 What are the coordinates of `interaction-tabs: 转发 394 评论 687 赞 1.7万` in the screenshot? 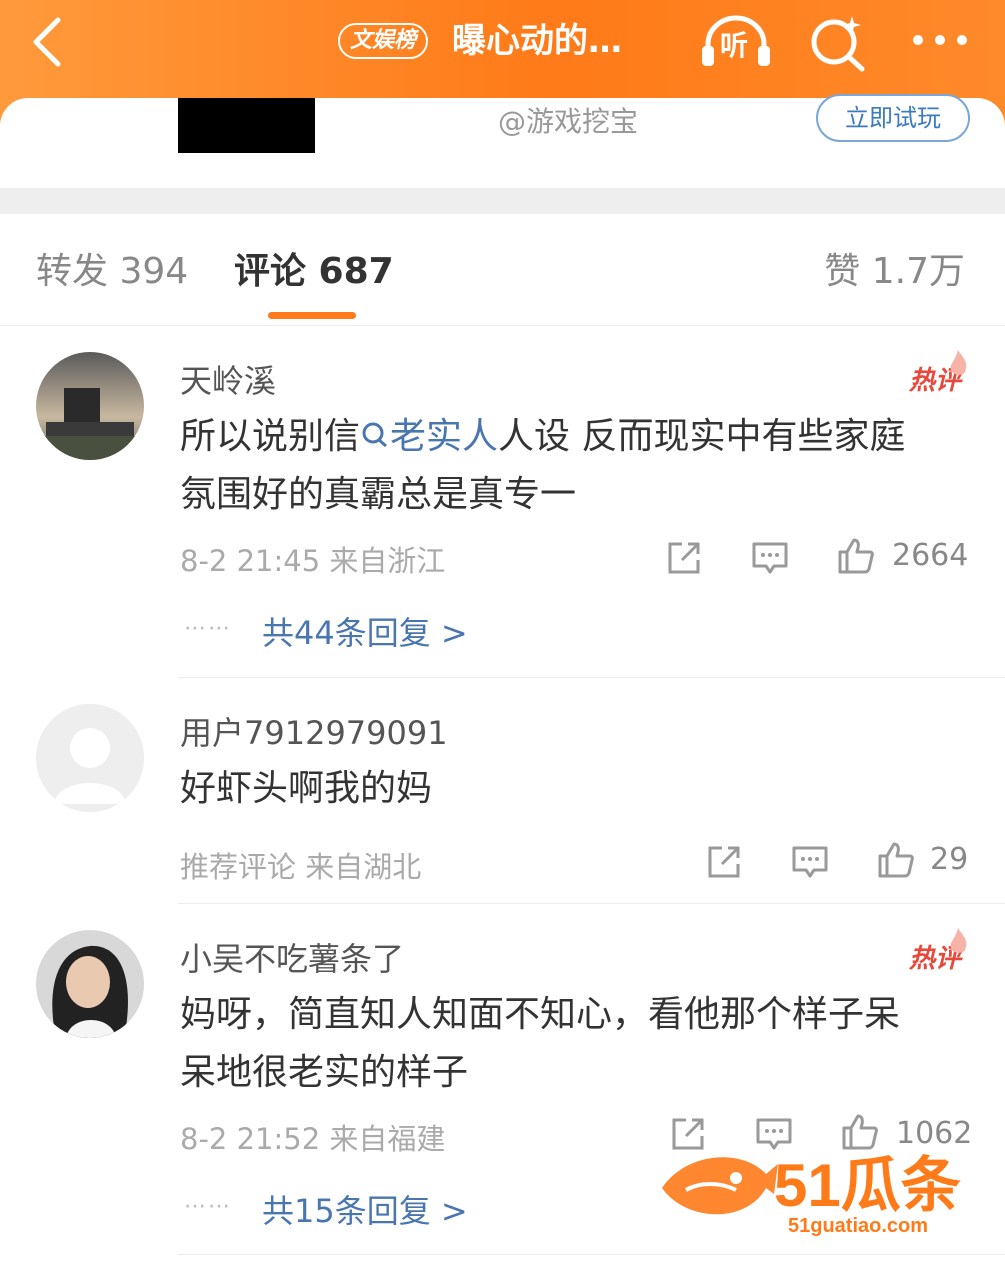 It's located at (502, 270).